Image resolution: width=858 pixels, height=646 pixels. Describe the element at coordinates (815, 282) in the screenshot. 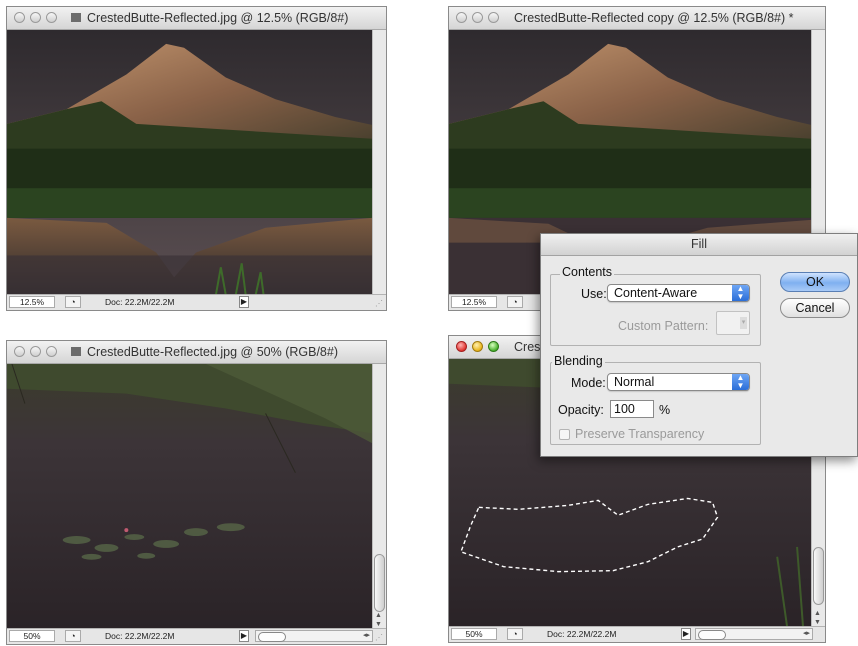

I see `ok-button: OK` at that location.